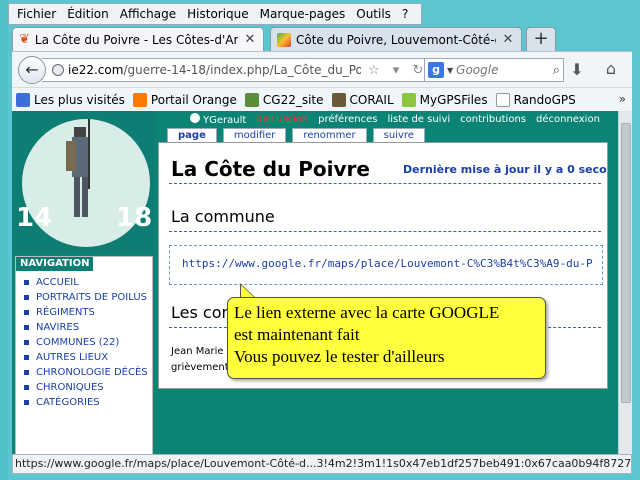  I want to click on star-folder-icon, so click(23, 99).